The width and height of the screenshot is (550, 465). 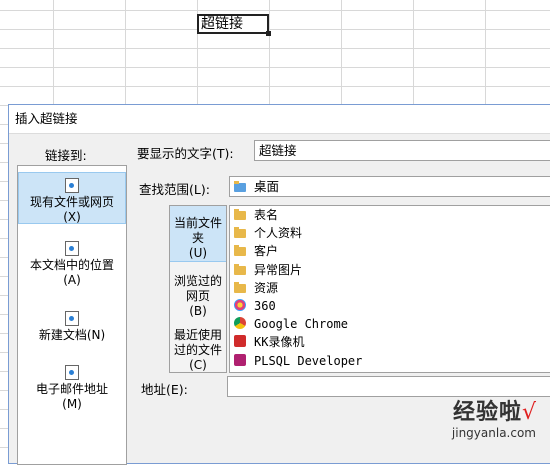 What do you see at coordinates (240, 186) in the screenshot?
I see `desktop-icon` at bounding box center [240, 186].